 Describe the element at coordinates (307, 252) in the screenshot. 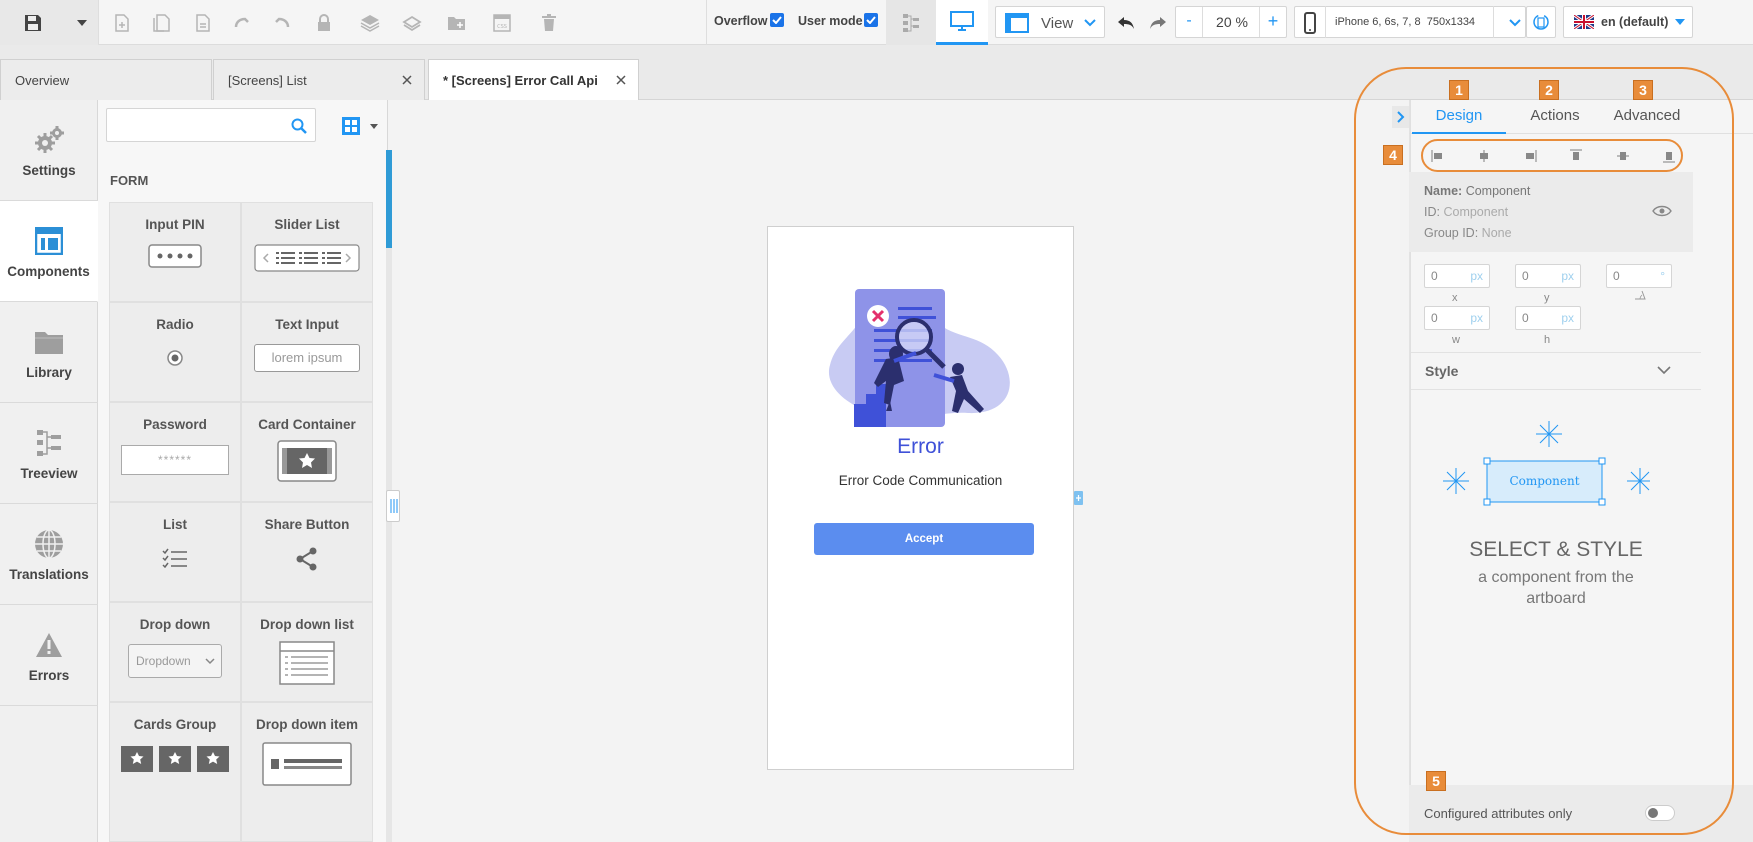

I see `component-slider-list: Slider List` at that location.